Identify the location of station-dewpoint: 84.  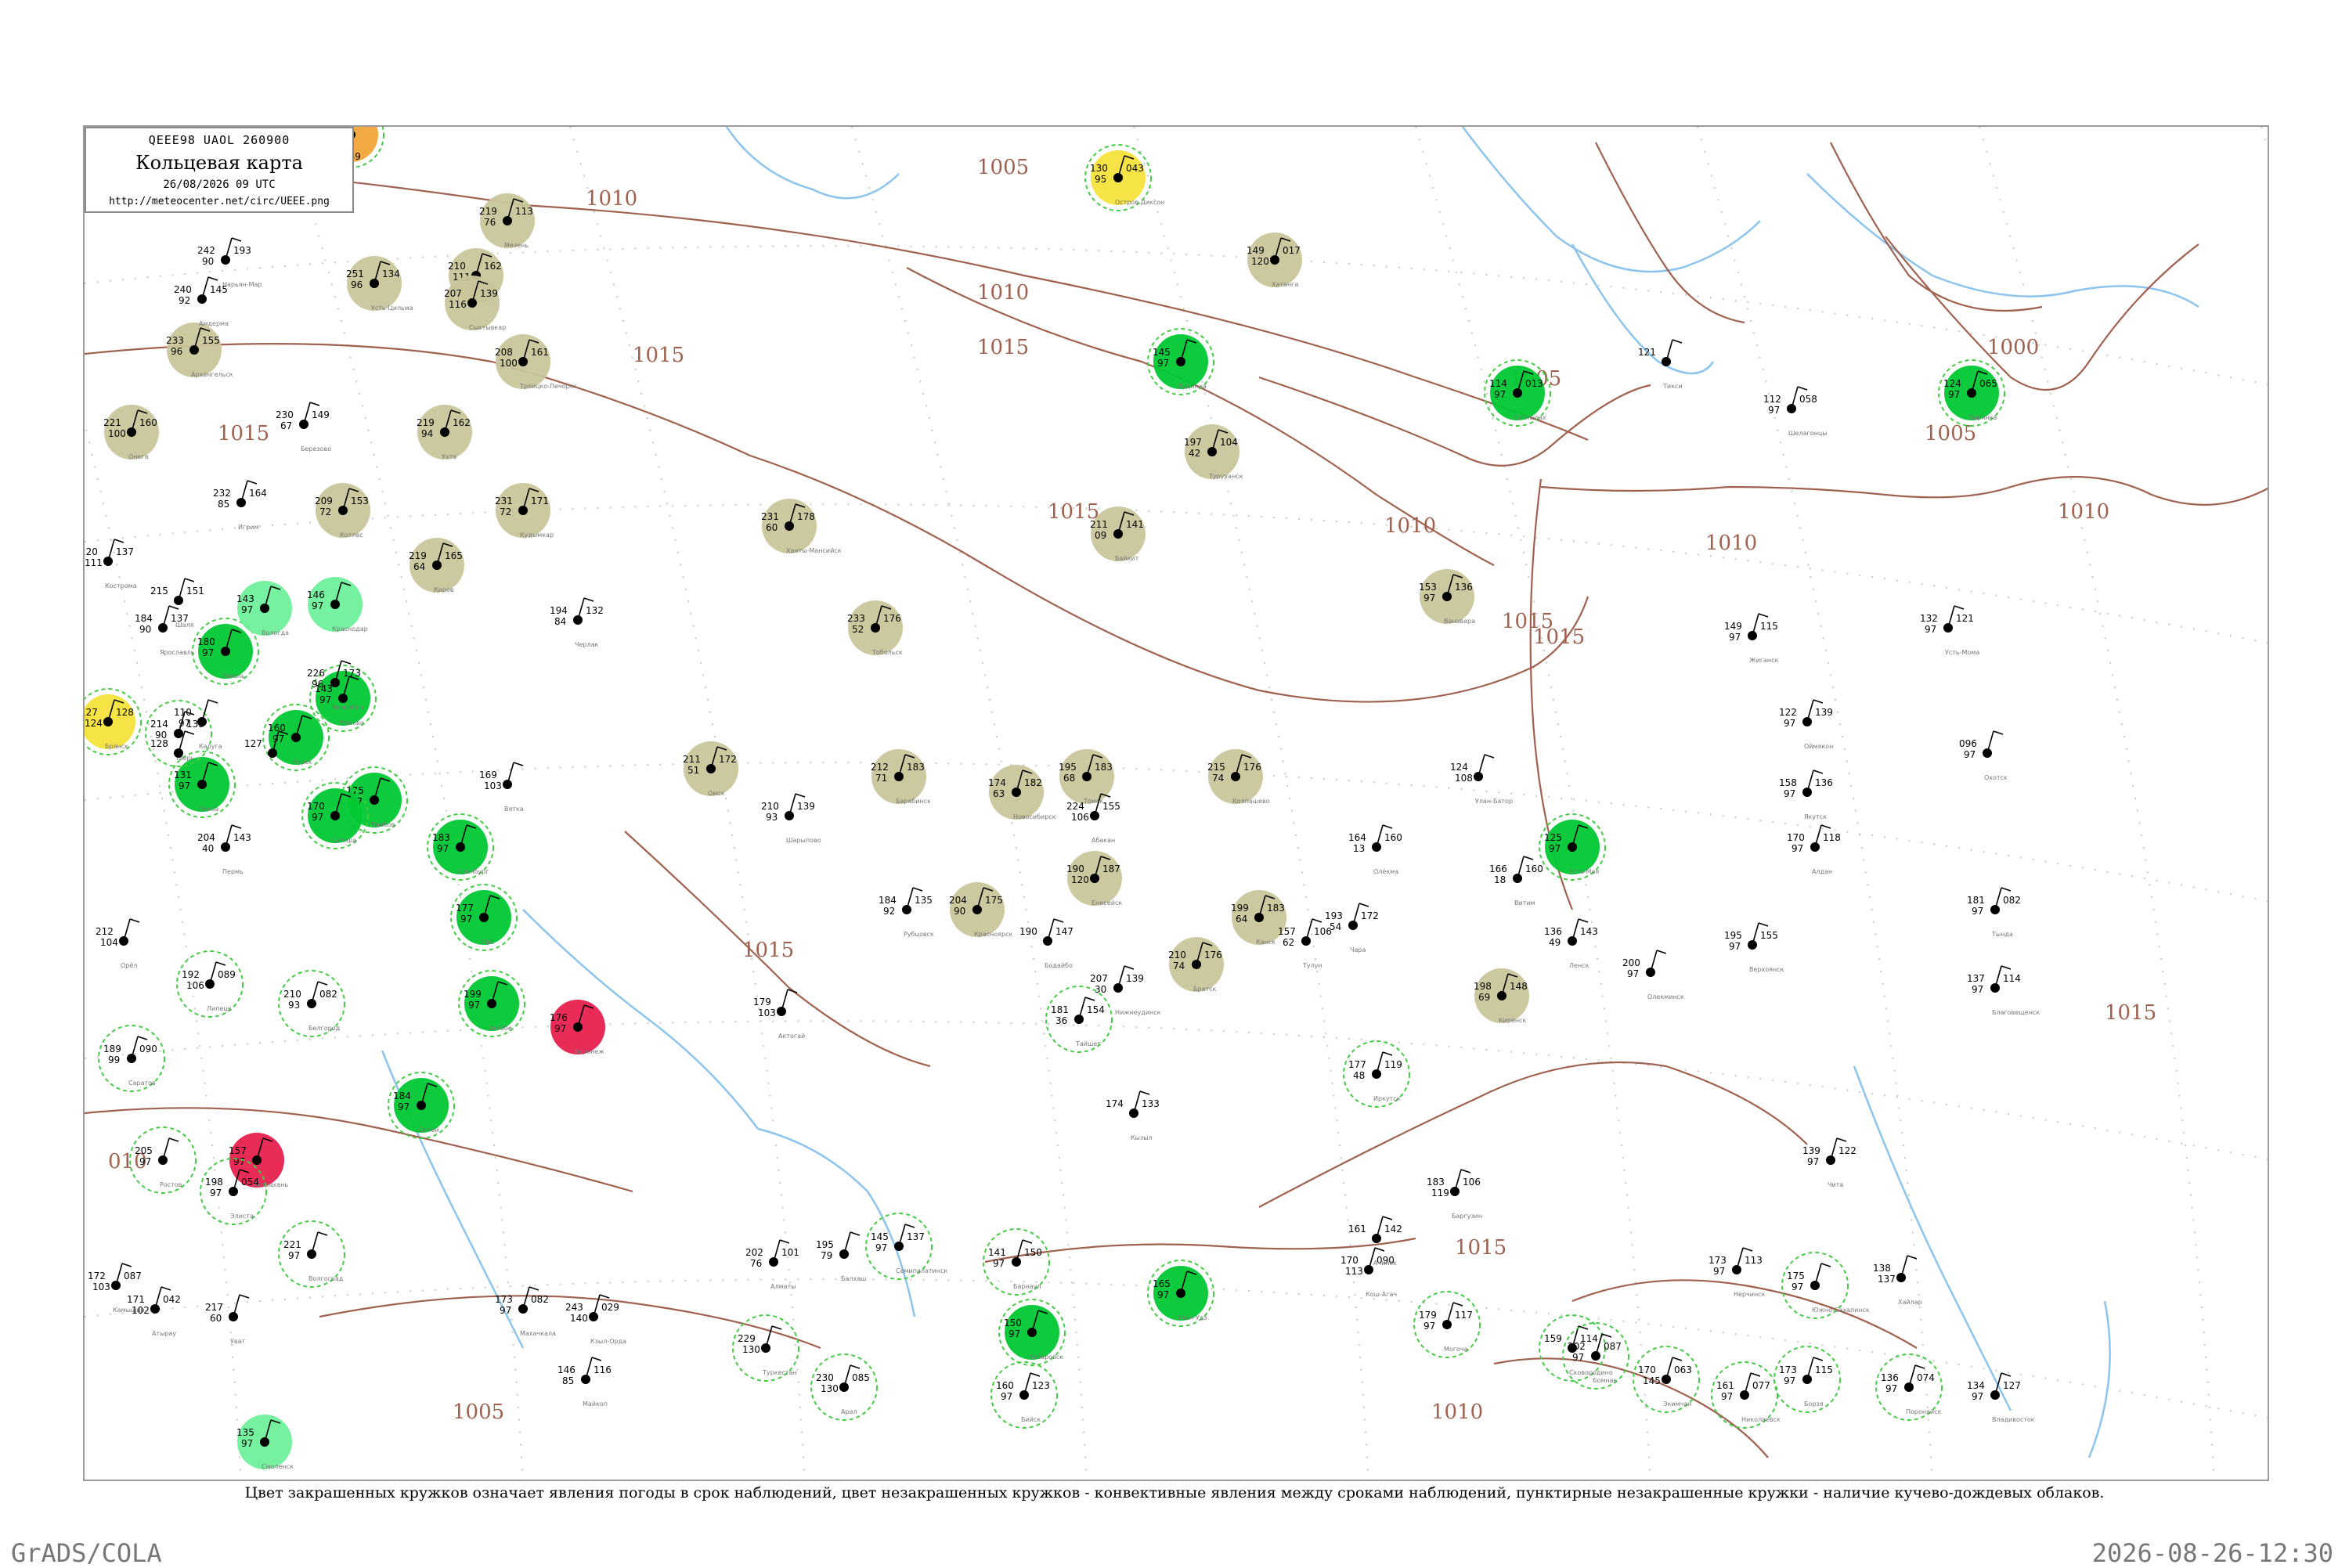
(560, 621).